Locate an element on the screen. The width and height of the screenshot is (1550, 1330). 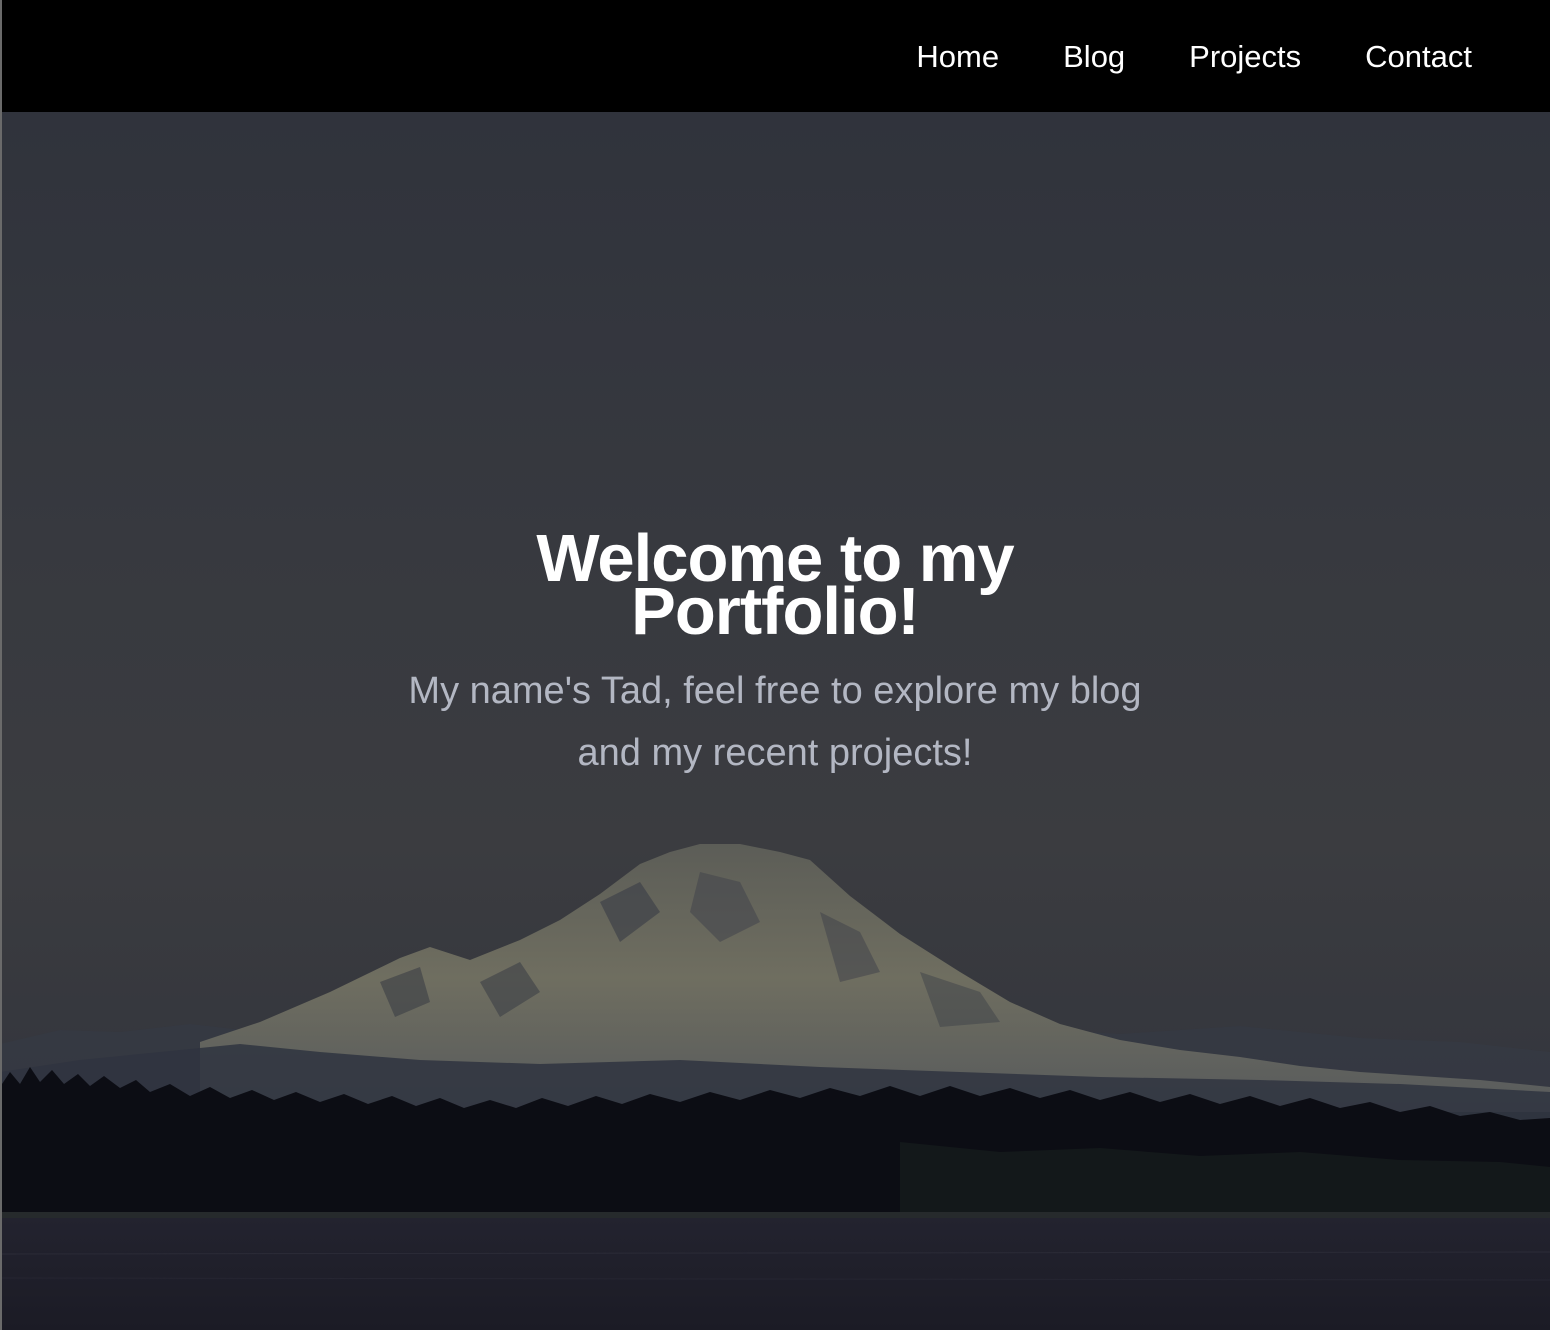
nav-link-blog: Blog is located at coordinates (1094, 56).